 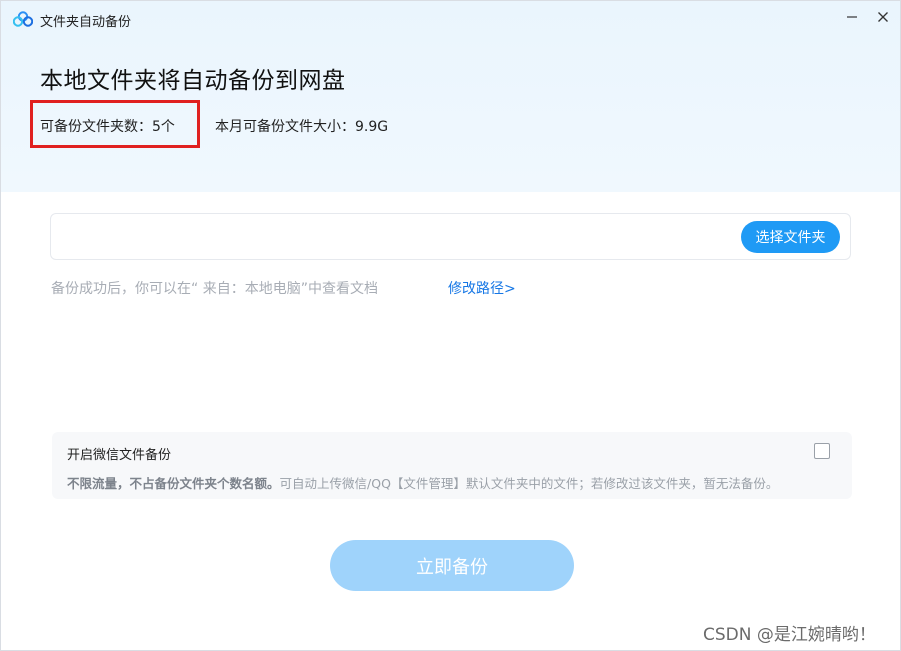 I want to click on window-title: 文件夹自动备份, so click(x=86, y=22).